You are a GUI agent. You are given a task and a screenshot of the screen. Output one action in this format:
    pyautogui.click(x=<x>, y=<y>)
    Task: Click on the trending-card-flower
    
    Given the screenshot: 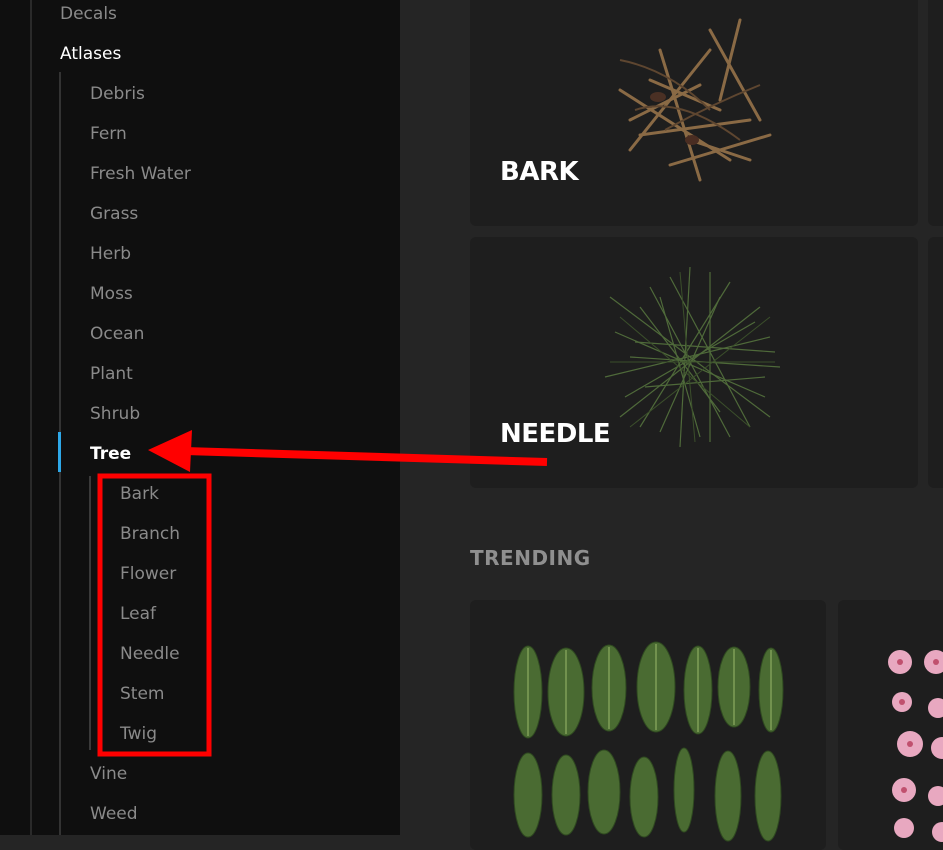 What is the action you would take?
    pyautogui.click(x=890, y=725)
    